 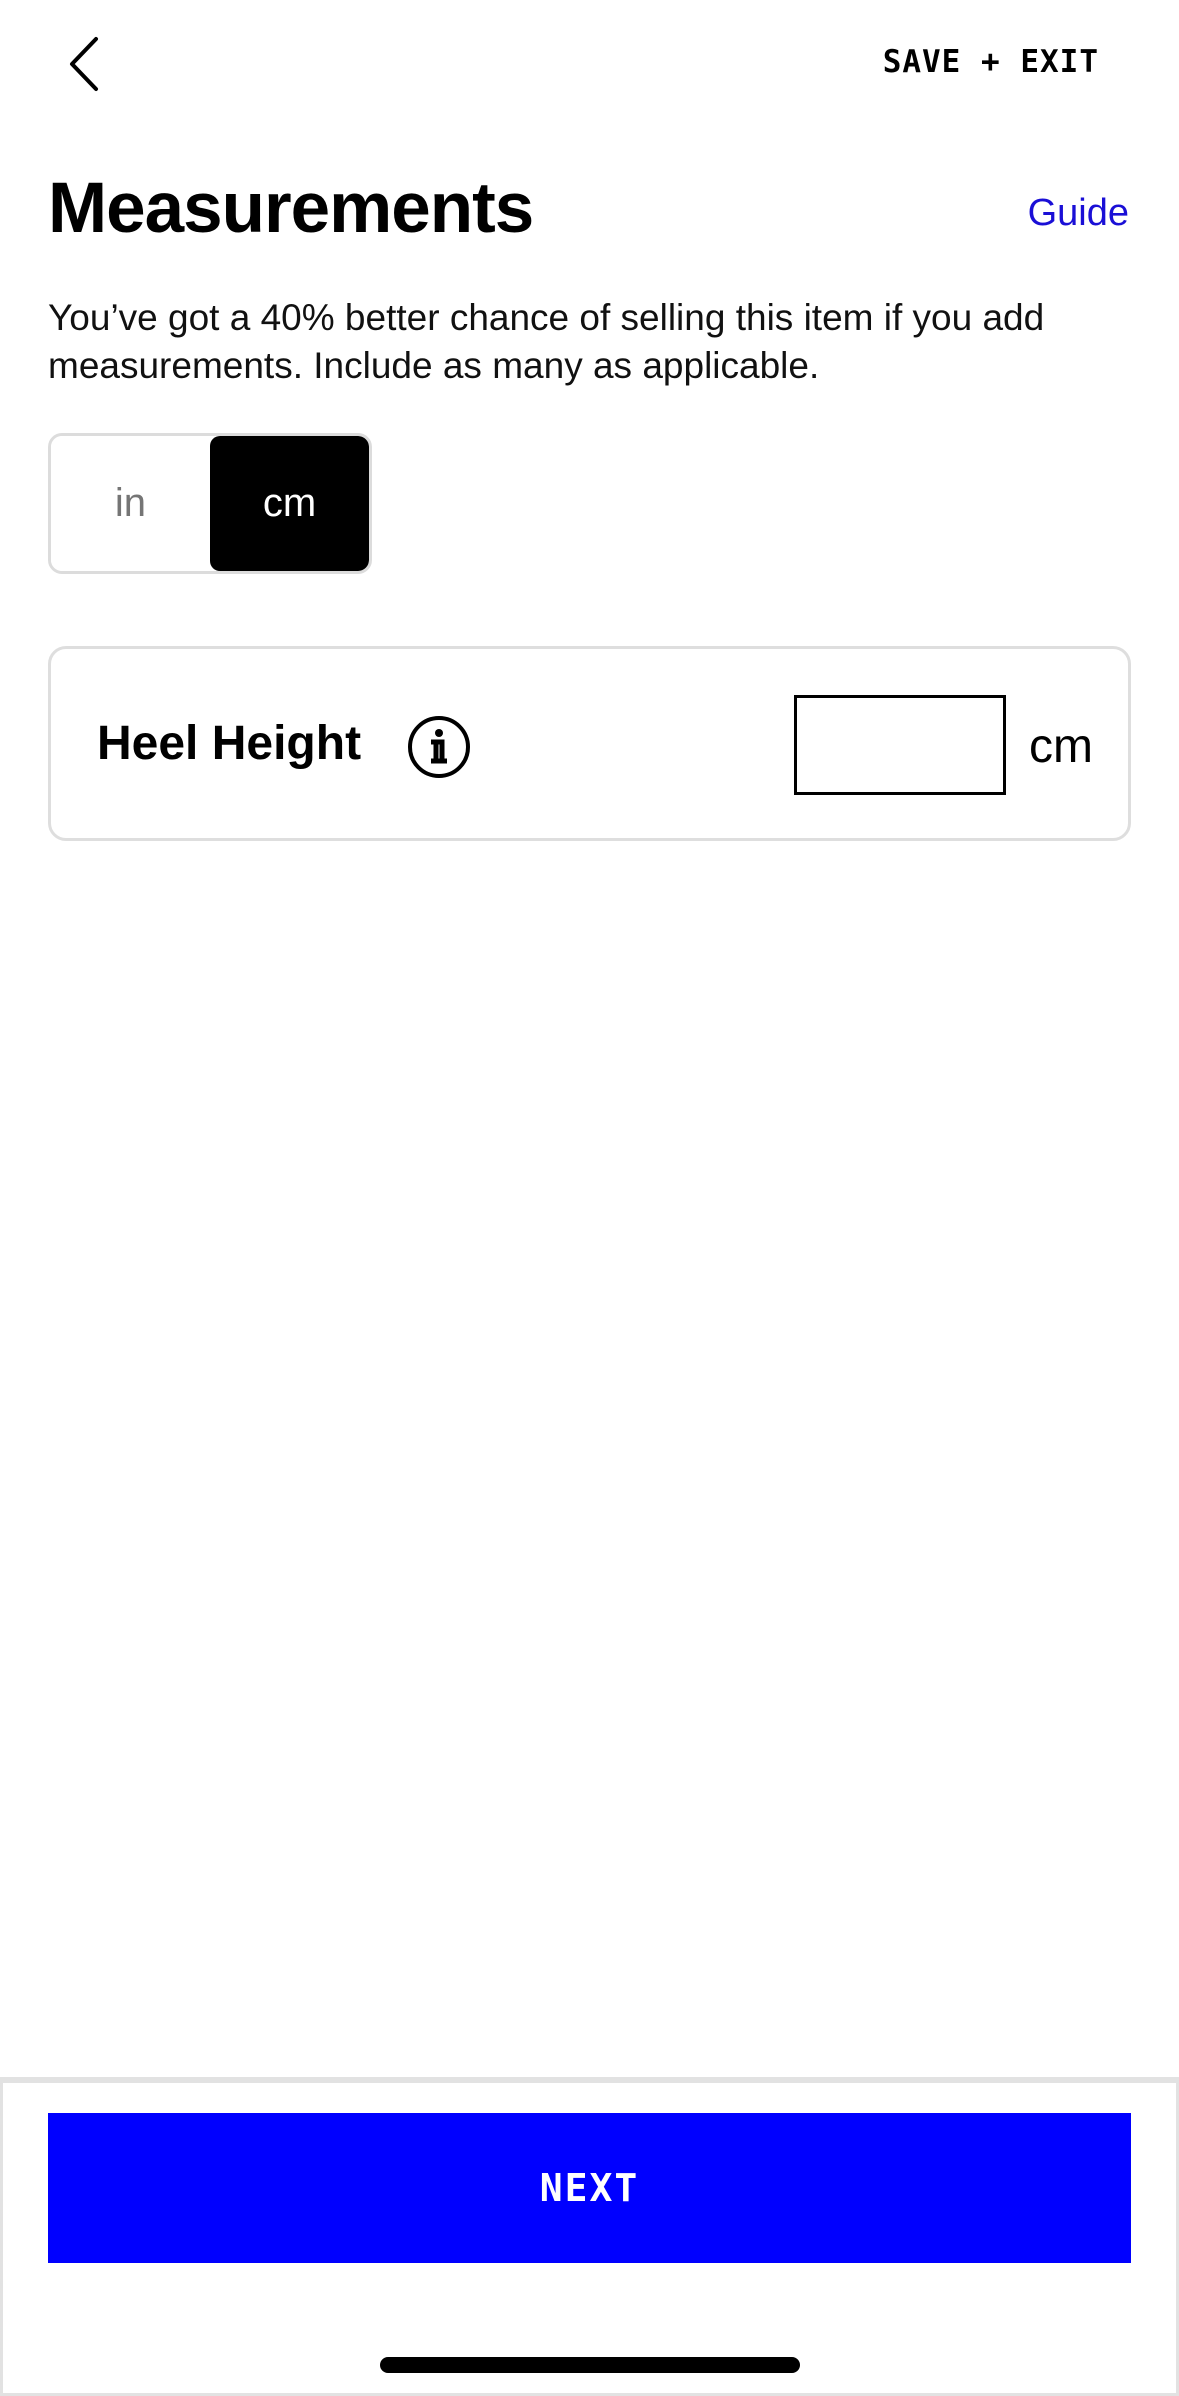 What do you see at coordinates (900, 745) in the screenshot?
I see `heel-height-input` at bounding box center [900, 745].